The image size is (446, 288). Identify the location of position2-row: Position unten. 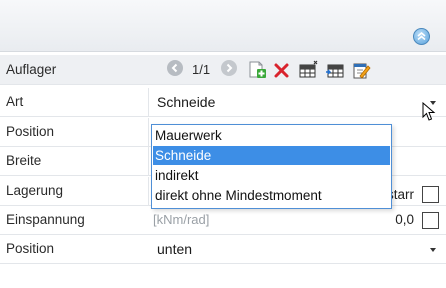
(223, 249).